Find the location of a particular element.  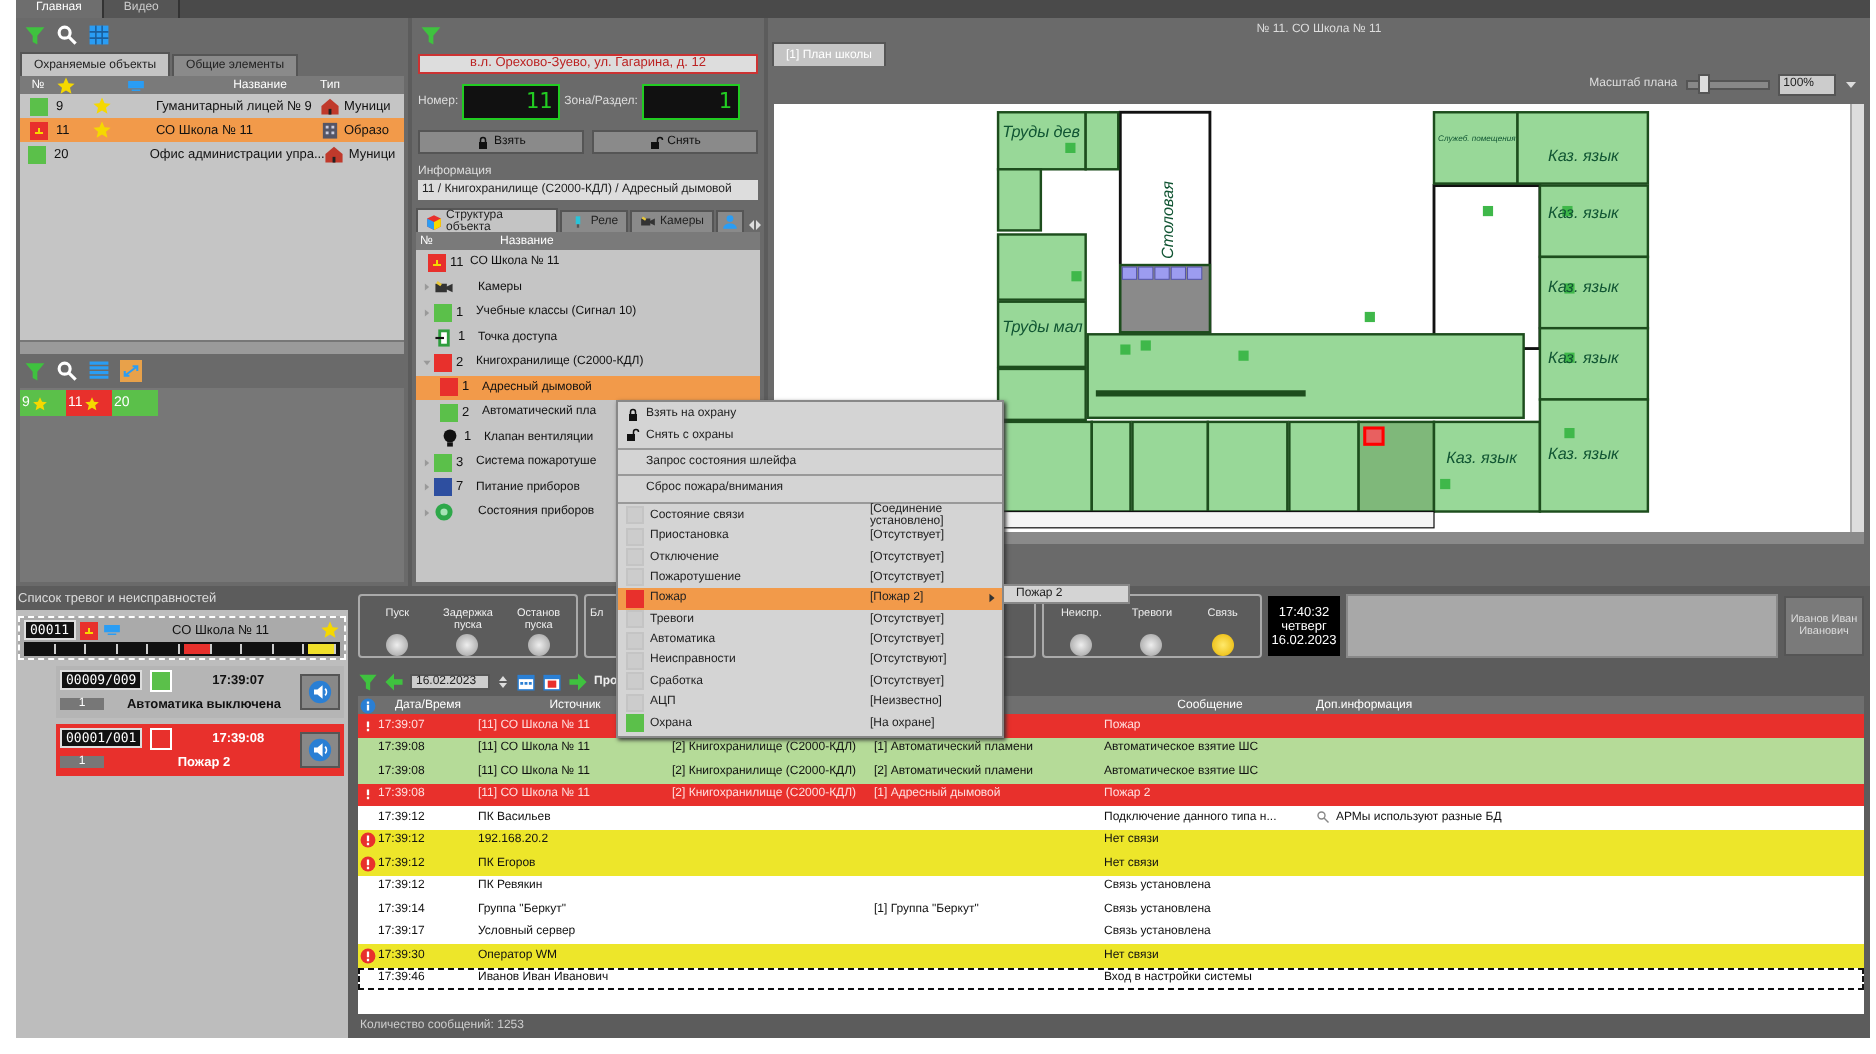

scroll-arrows-icon is located at coordinates (755, 225).